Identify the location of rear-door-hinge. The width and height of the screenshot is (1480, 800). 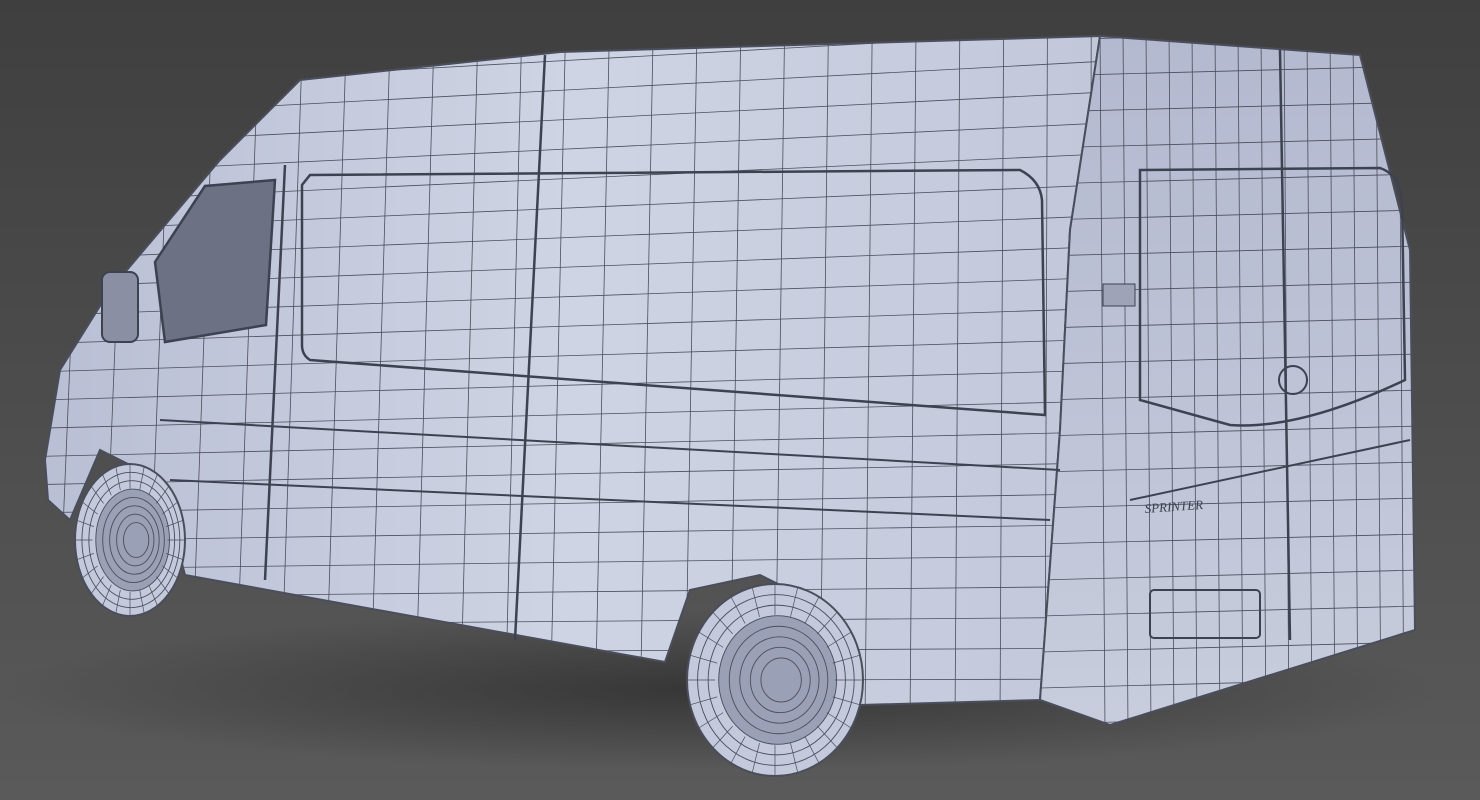
(1119, 295).